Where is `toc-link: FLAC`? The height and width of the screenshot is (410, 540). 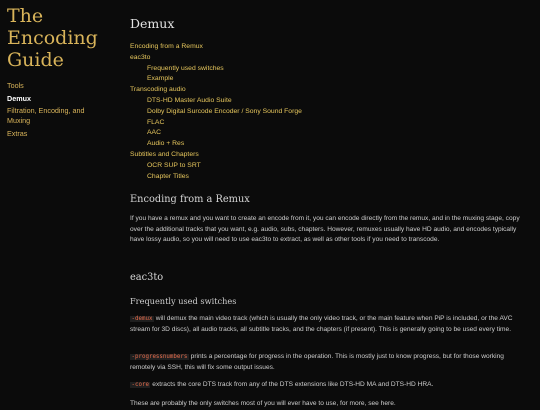
toc-link: FLAC is located at coordinates (325, 123).